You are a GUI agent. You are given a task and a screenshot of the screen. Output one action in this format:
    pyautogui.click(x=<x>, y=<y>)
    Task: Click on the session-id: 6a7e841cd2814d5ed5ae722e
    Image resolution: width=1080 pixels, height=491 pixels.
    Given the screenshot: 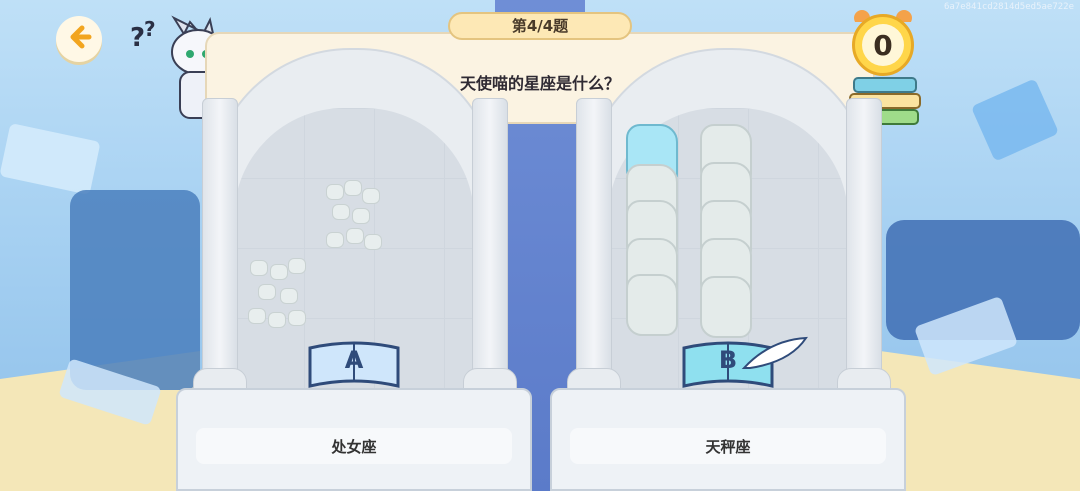 What is the action you would take?
    pyautogui.click(x=1008, y=7)
    